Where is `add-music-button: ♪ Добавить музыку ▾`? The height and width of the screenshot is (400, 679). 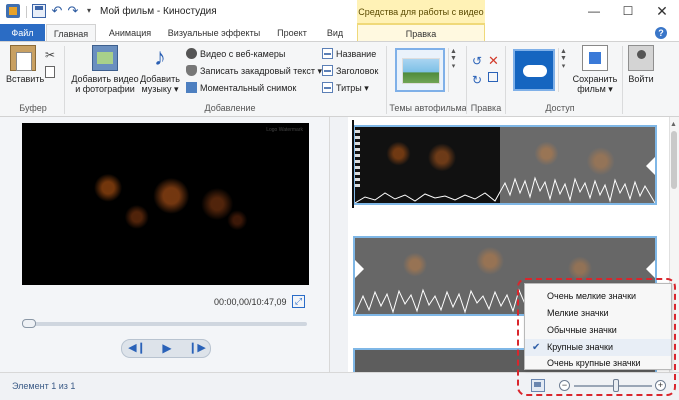
add-music-button: ♪ Добавить музыку ▾ is located at coordinates (160, 69).